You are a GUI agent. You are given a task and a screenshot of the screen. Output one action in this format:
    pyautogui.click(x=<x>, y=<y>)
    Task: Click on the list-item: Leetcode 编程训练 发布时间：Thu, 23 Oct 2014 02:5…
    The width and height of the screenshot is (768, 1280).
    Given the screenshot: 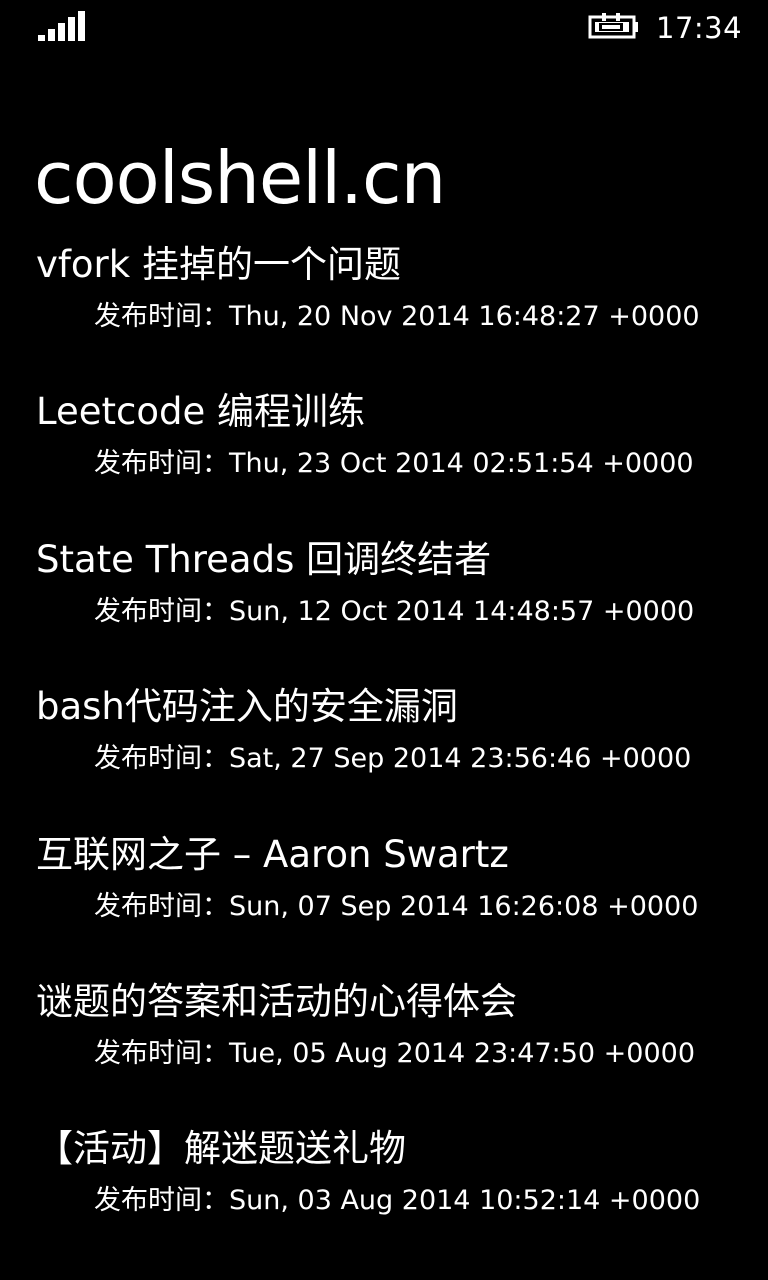 What is the action you would take?
    pyautogui.click(x=384, y=457)
    